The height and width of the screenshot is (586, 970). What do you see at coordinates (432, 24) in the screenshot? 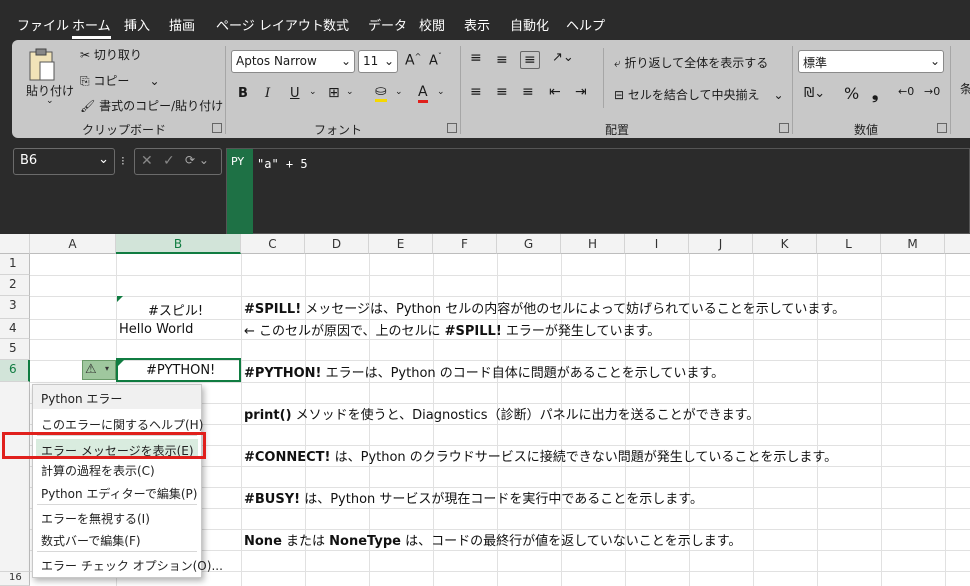
I see `tab-review: 校閲` at bounding box center [432, 24].